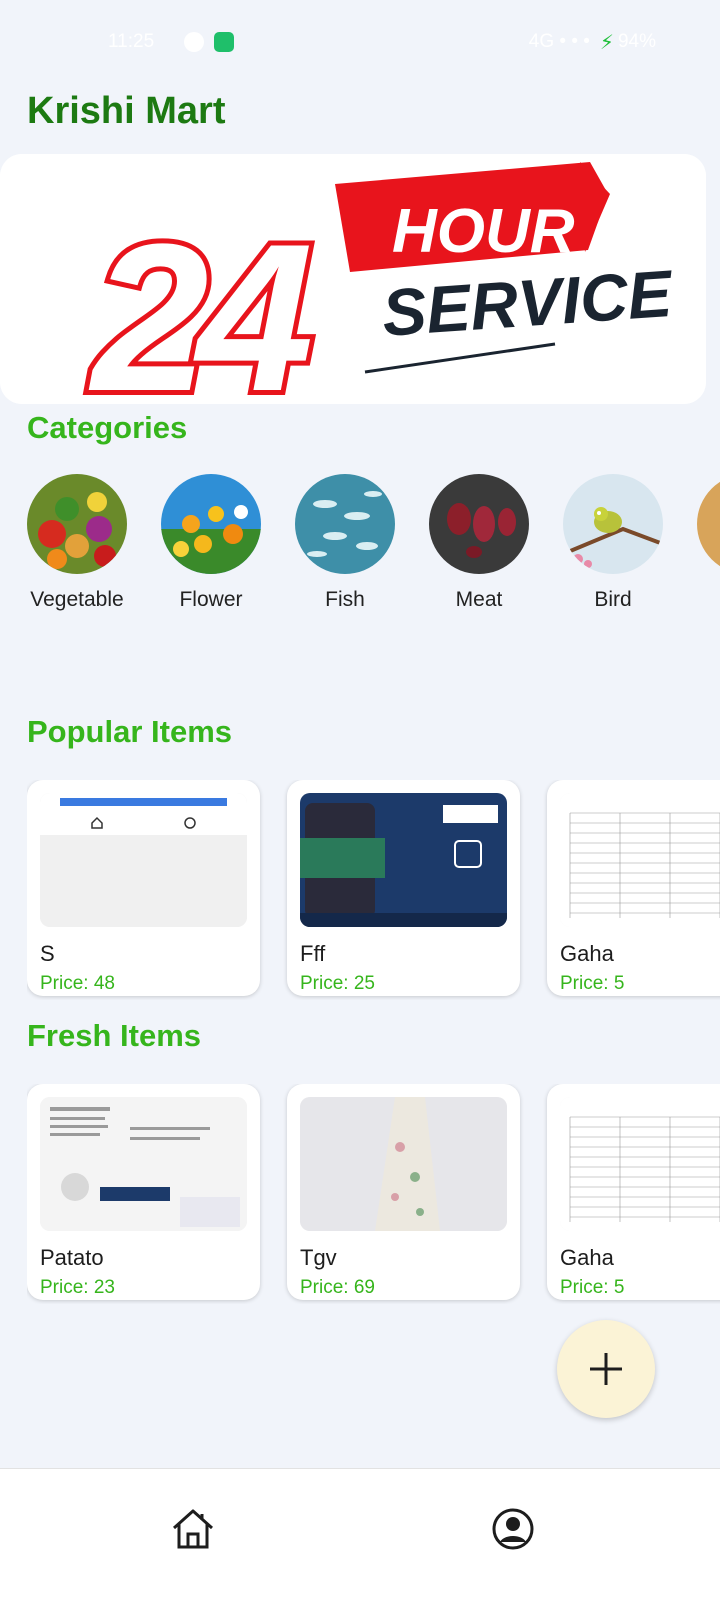 The width and height of the screenshot is (720, 1600). I want to click on category-bird: Bird, so click(613, 549).